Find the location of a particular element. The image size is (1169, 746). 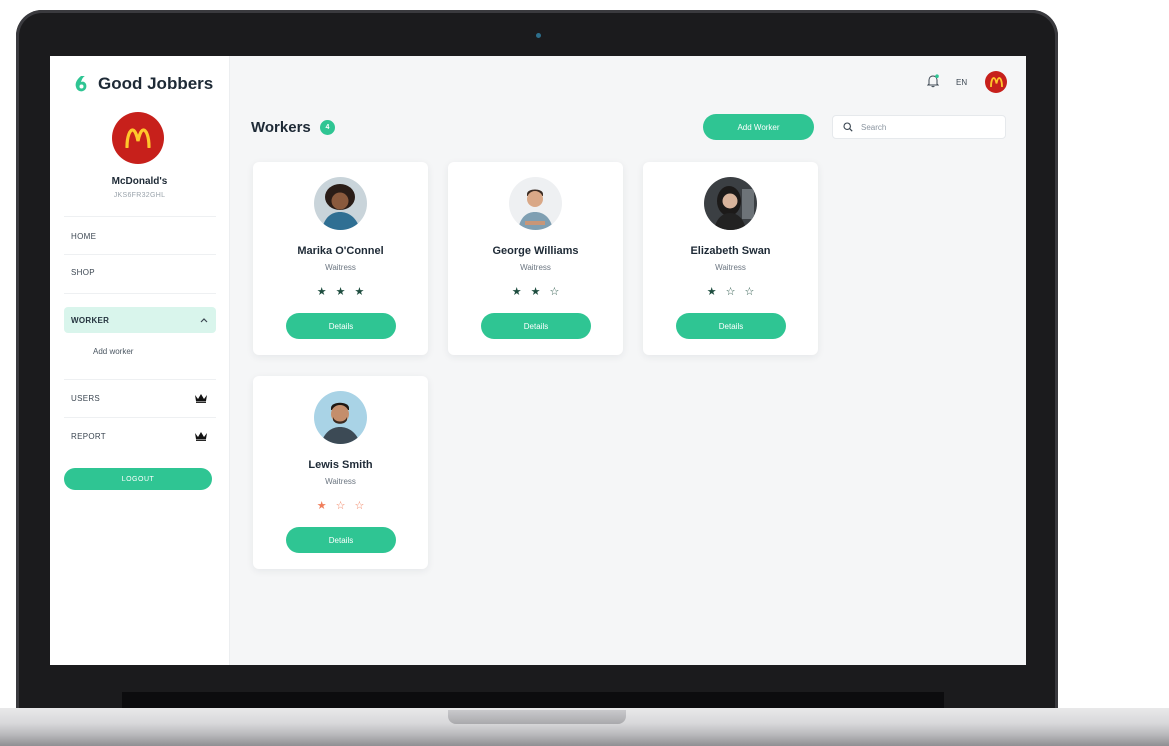

count-badge: 4 is located at coordinates (327, 127).